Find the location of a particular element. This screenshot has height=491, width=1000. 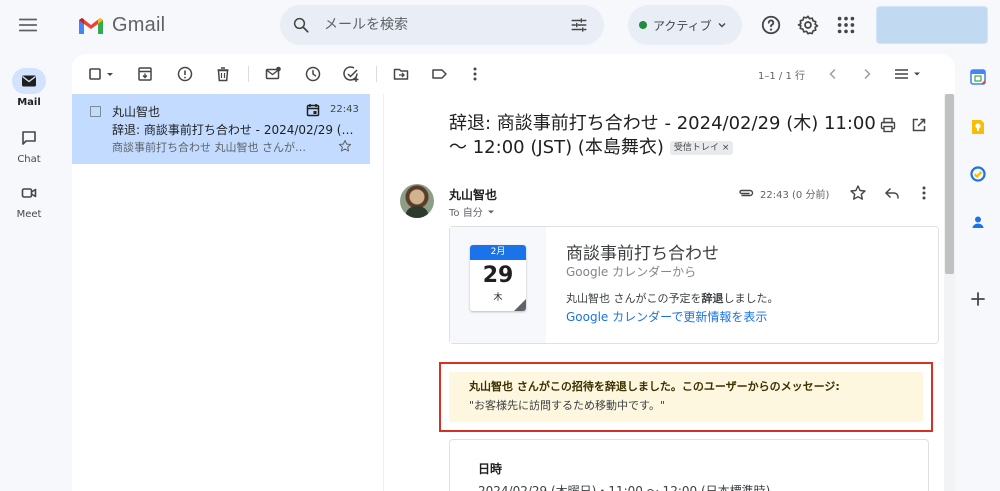

rail-item-mail: Mail is located at coordinates (29, 88).